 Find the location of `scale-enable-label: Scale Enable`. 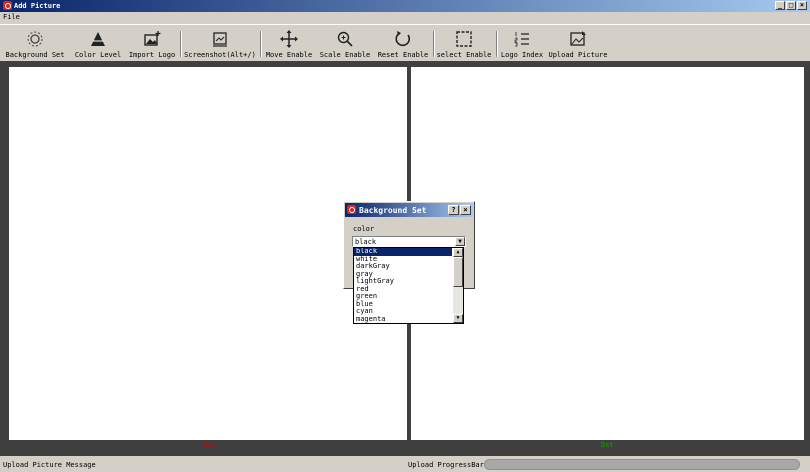

scale-enable-label: Scale Enable is located at coordinates (345, 55).